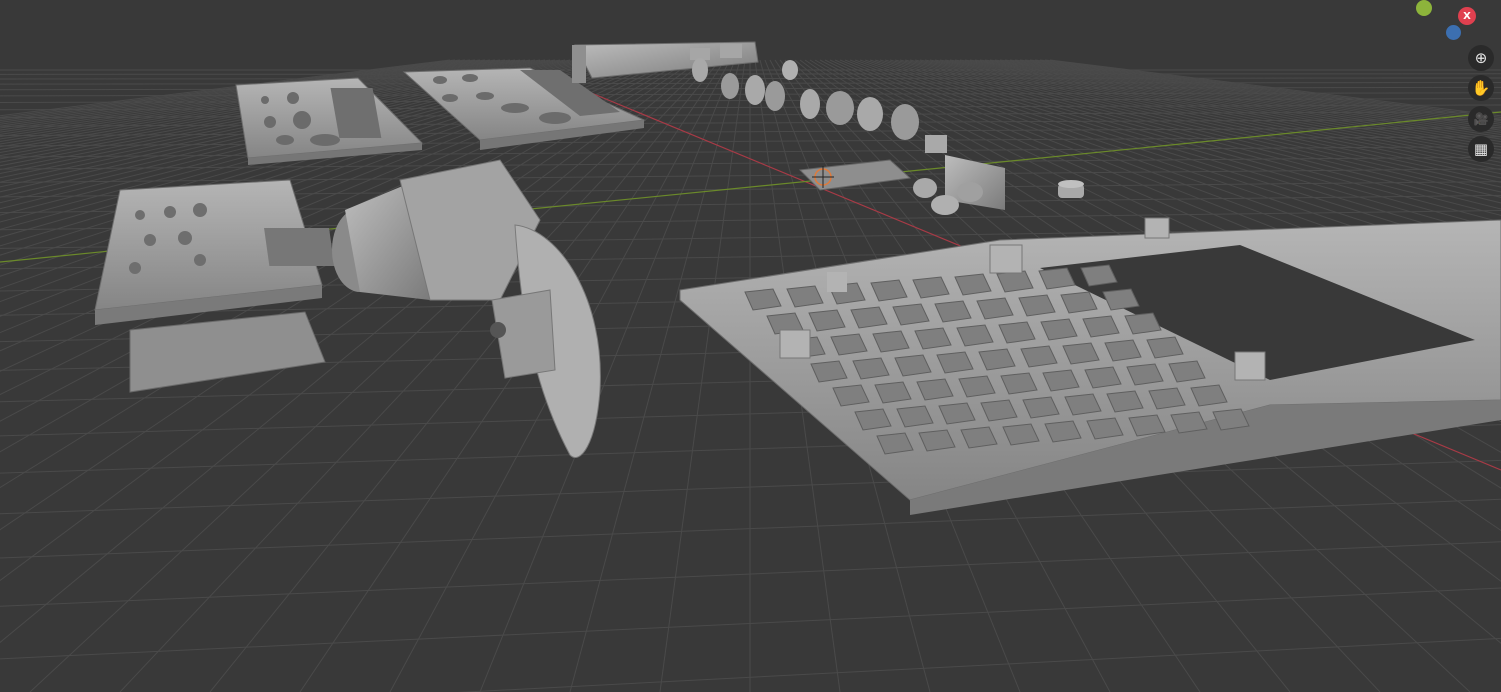  I want to click on axis-gizmo: X, so click(1448, 22).